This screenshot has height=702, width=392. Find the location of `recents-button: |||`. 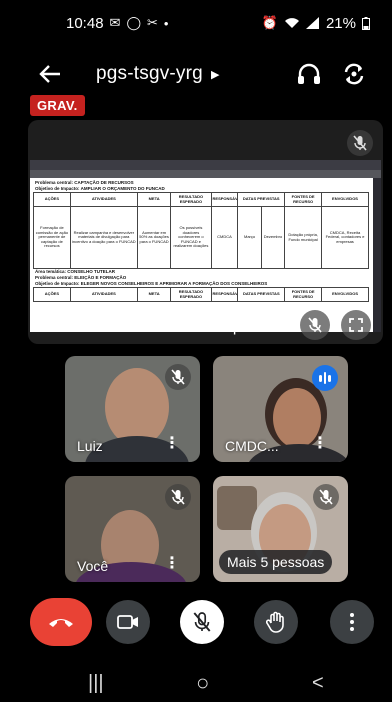

recents-button: ||| is located at coordinates (96, 683).